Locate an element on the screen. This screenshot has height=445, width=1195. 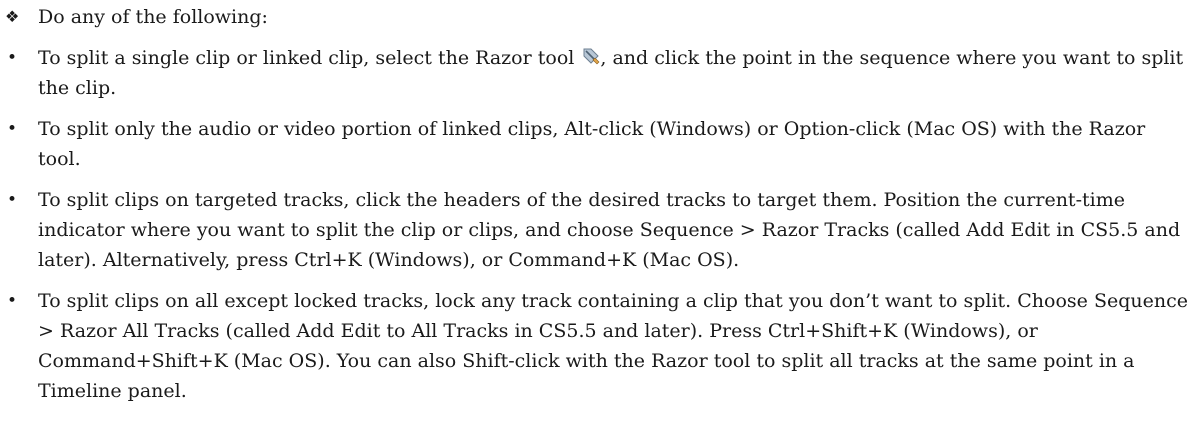
razor-tool-icon is located at coordinates (591, 56).